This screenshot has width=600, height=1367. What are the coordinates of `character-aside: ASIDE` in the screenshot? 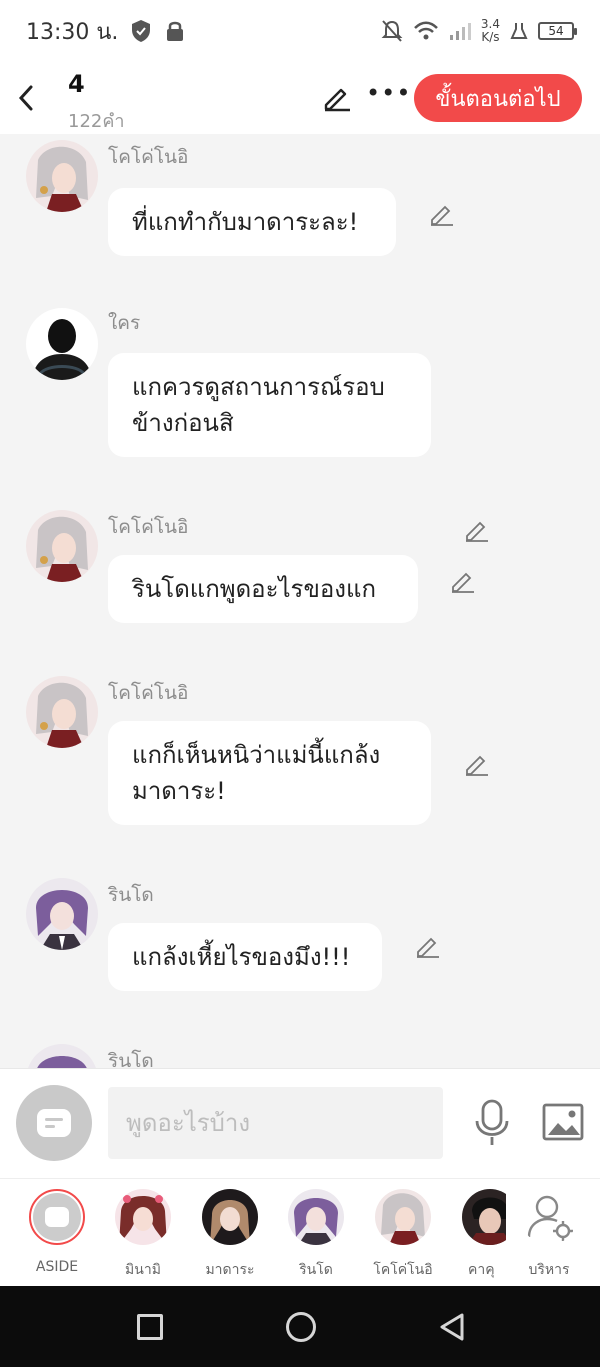 It's located at (57, 1232).